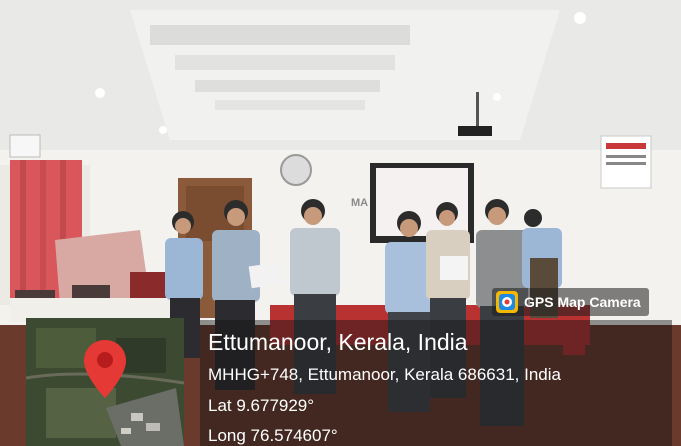 This screenshot has width=681, height=446. What do you see at coordinates (582, 302) in the screenshot?
I see `app-name-label: GPS Map Camera` at bounding box center [582, 302].